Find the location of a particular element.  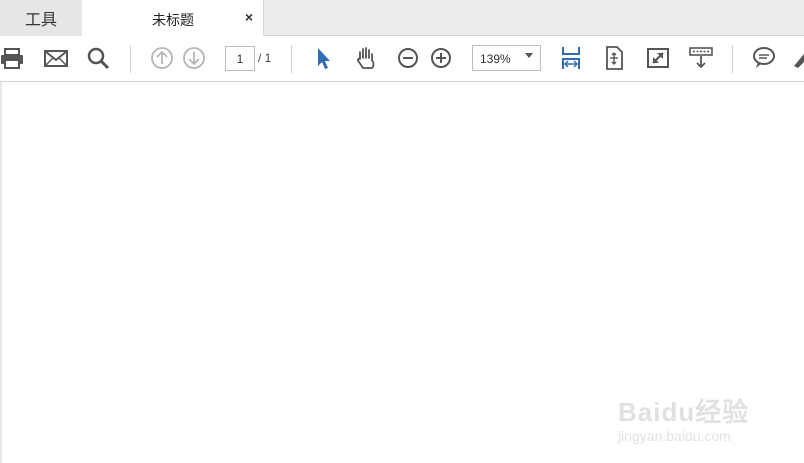

scroll-mode-icon is located at coordinates (701, 58).